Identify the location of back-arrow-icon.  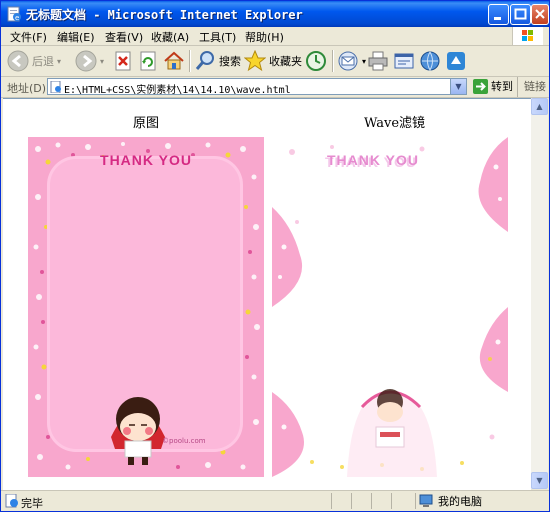
(18, 61).